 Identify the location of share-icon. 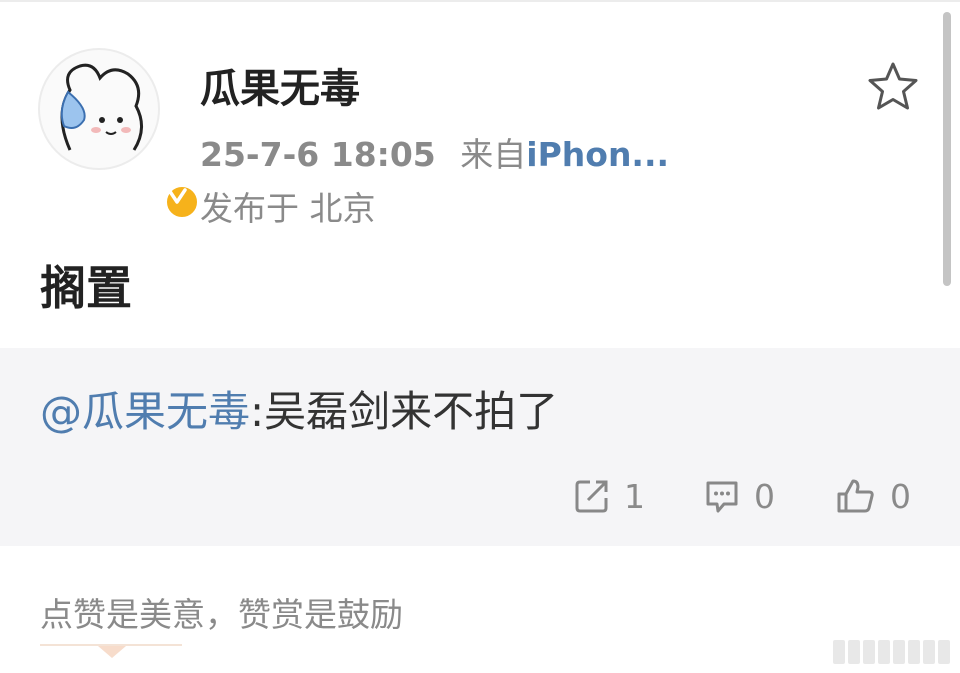
(591, 496).